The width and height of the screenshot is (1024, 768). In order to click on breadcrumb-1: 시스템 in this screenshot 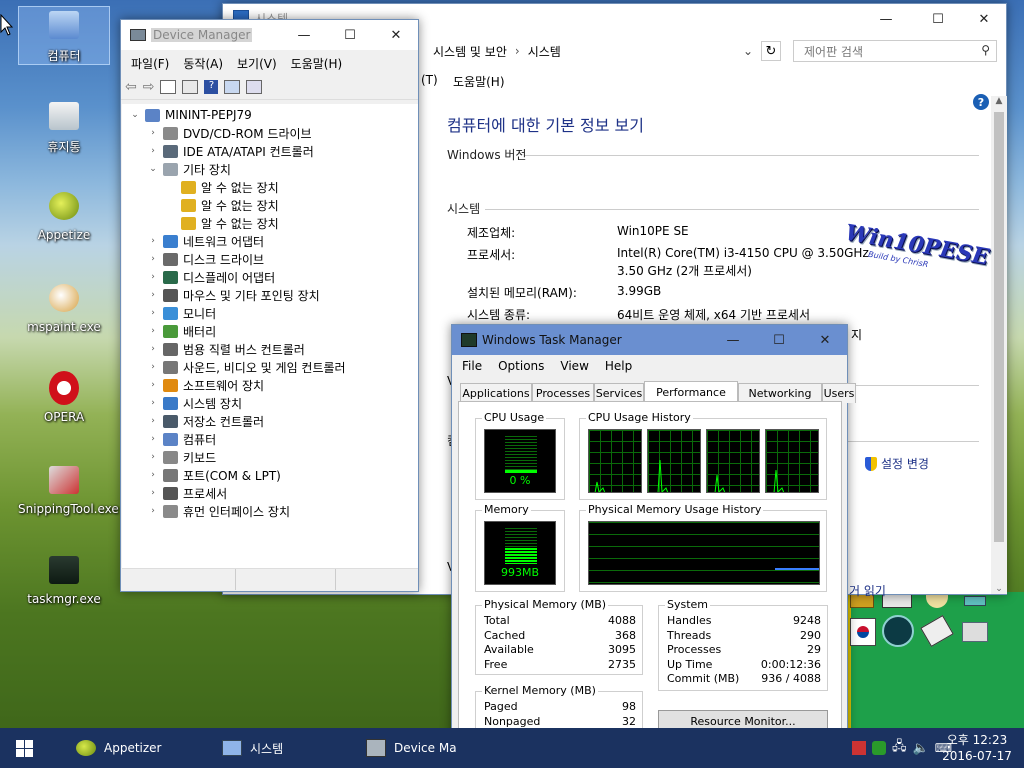, I will do `click(544, 51)`.